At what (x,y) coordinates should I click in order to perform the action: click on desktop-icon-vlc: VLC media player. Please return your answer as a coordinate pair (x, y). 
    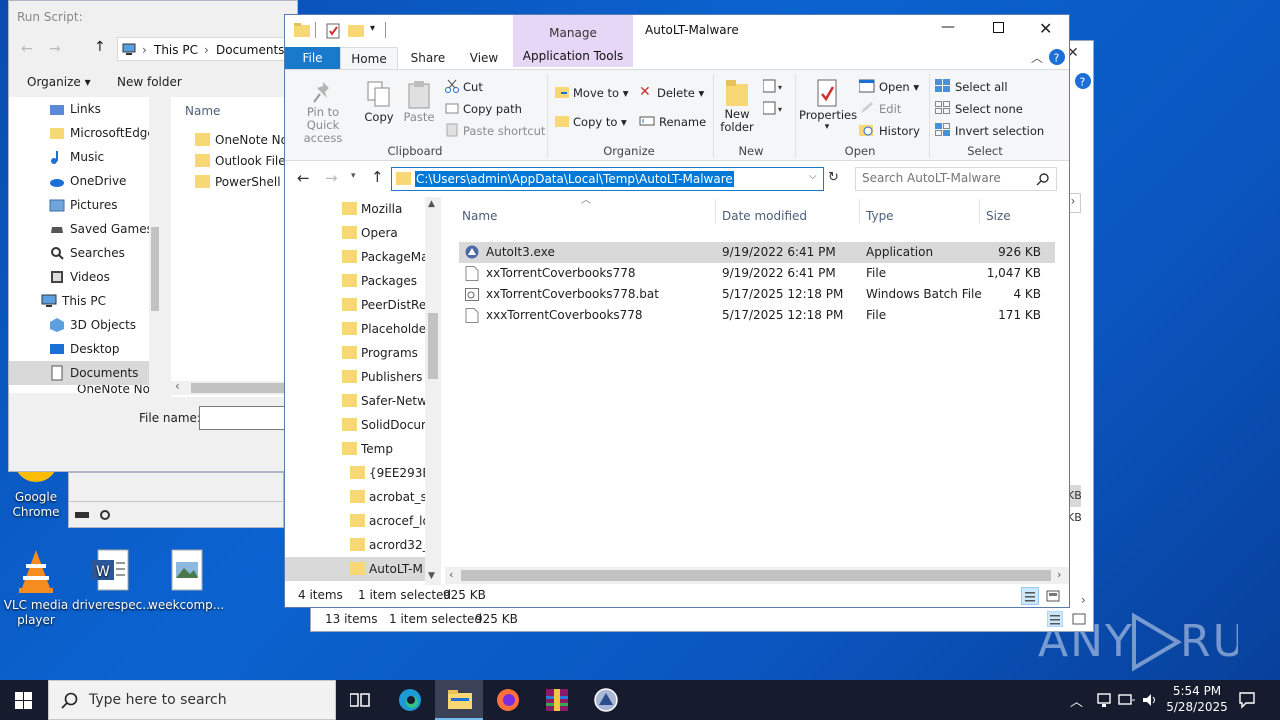
    Looking at the image, I should click on (37, 588).